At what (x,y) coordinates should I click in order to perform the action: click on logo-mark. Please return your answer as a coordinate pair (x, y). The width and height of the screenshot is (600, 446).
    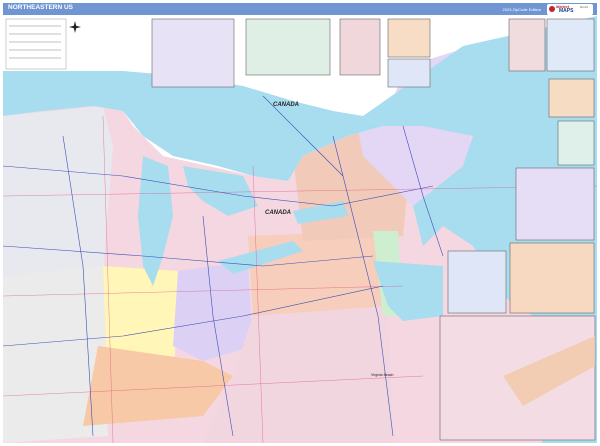
    Looking at the image, I should click on (552, 9).